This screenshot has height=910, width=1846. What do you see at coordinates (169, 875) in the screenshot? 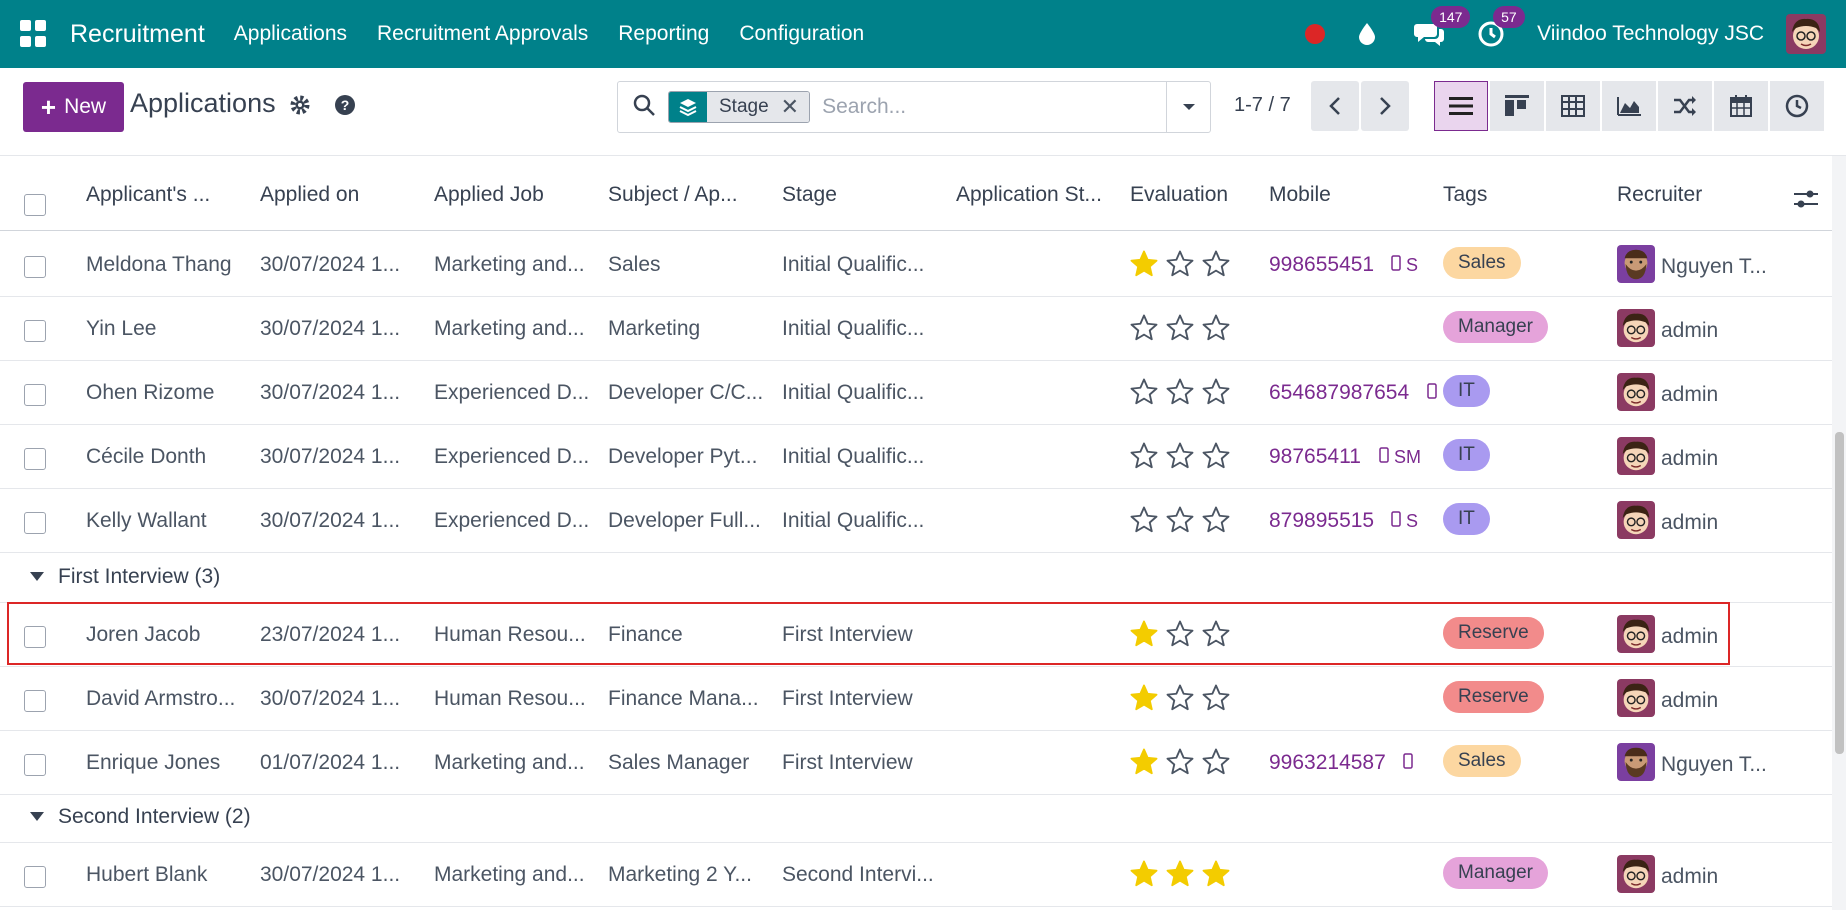
I see `applicant-name-cell: Hubert Blank` at bounding box center [169, 875].